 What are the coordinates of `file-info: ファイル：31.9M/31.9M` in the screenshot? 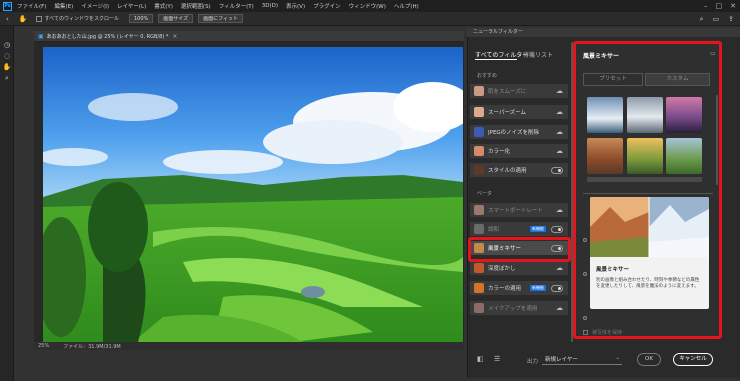 It's located at (92, 346).